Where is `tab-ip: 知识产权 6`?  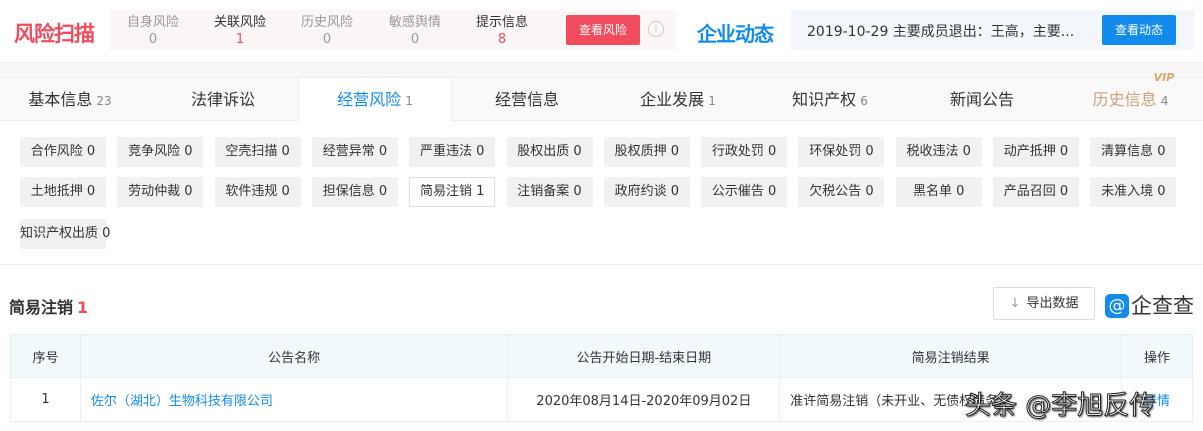 tab-ip: 知识产权 6 is located at coordinates (830, 99).